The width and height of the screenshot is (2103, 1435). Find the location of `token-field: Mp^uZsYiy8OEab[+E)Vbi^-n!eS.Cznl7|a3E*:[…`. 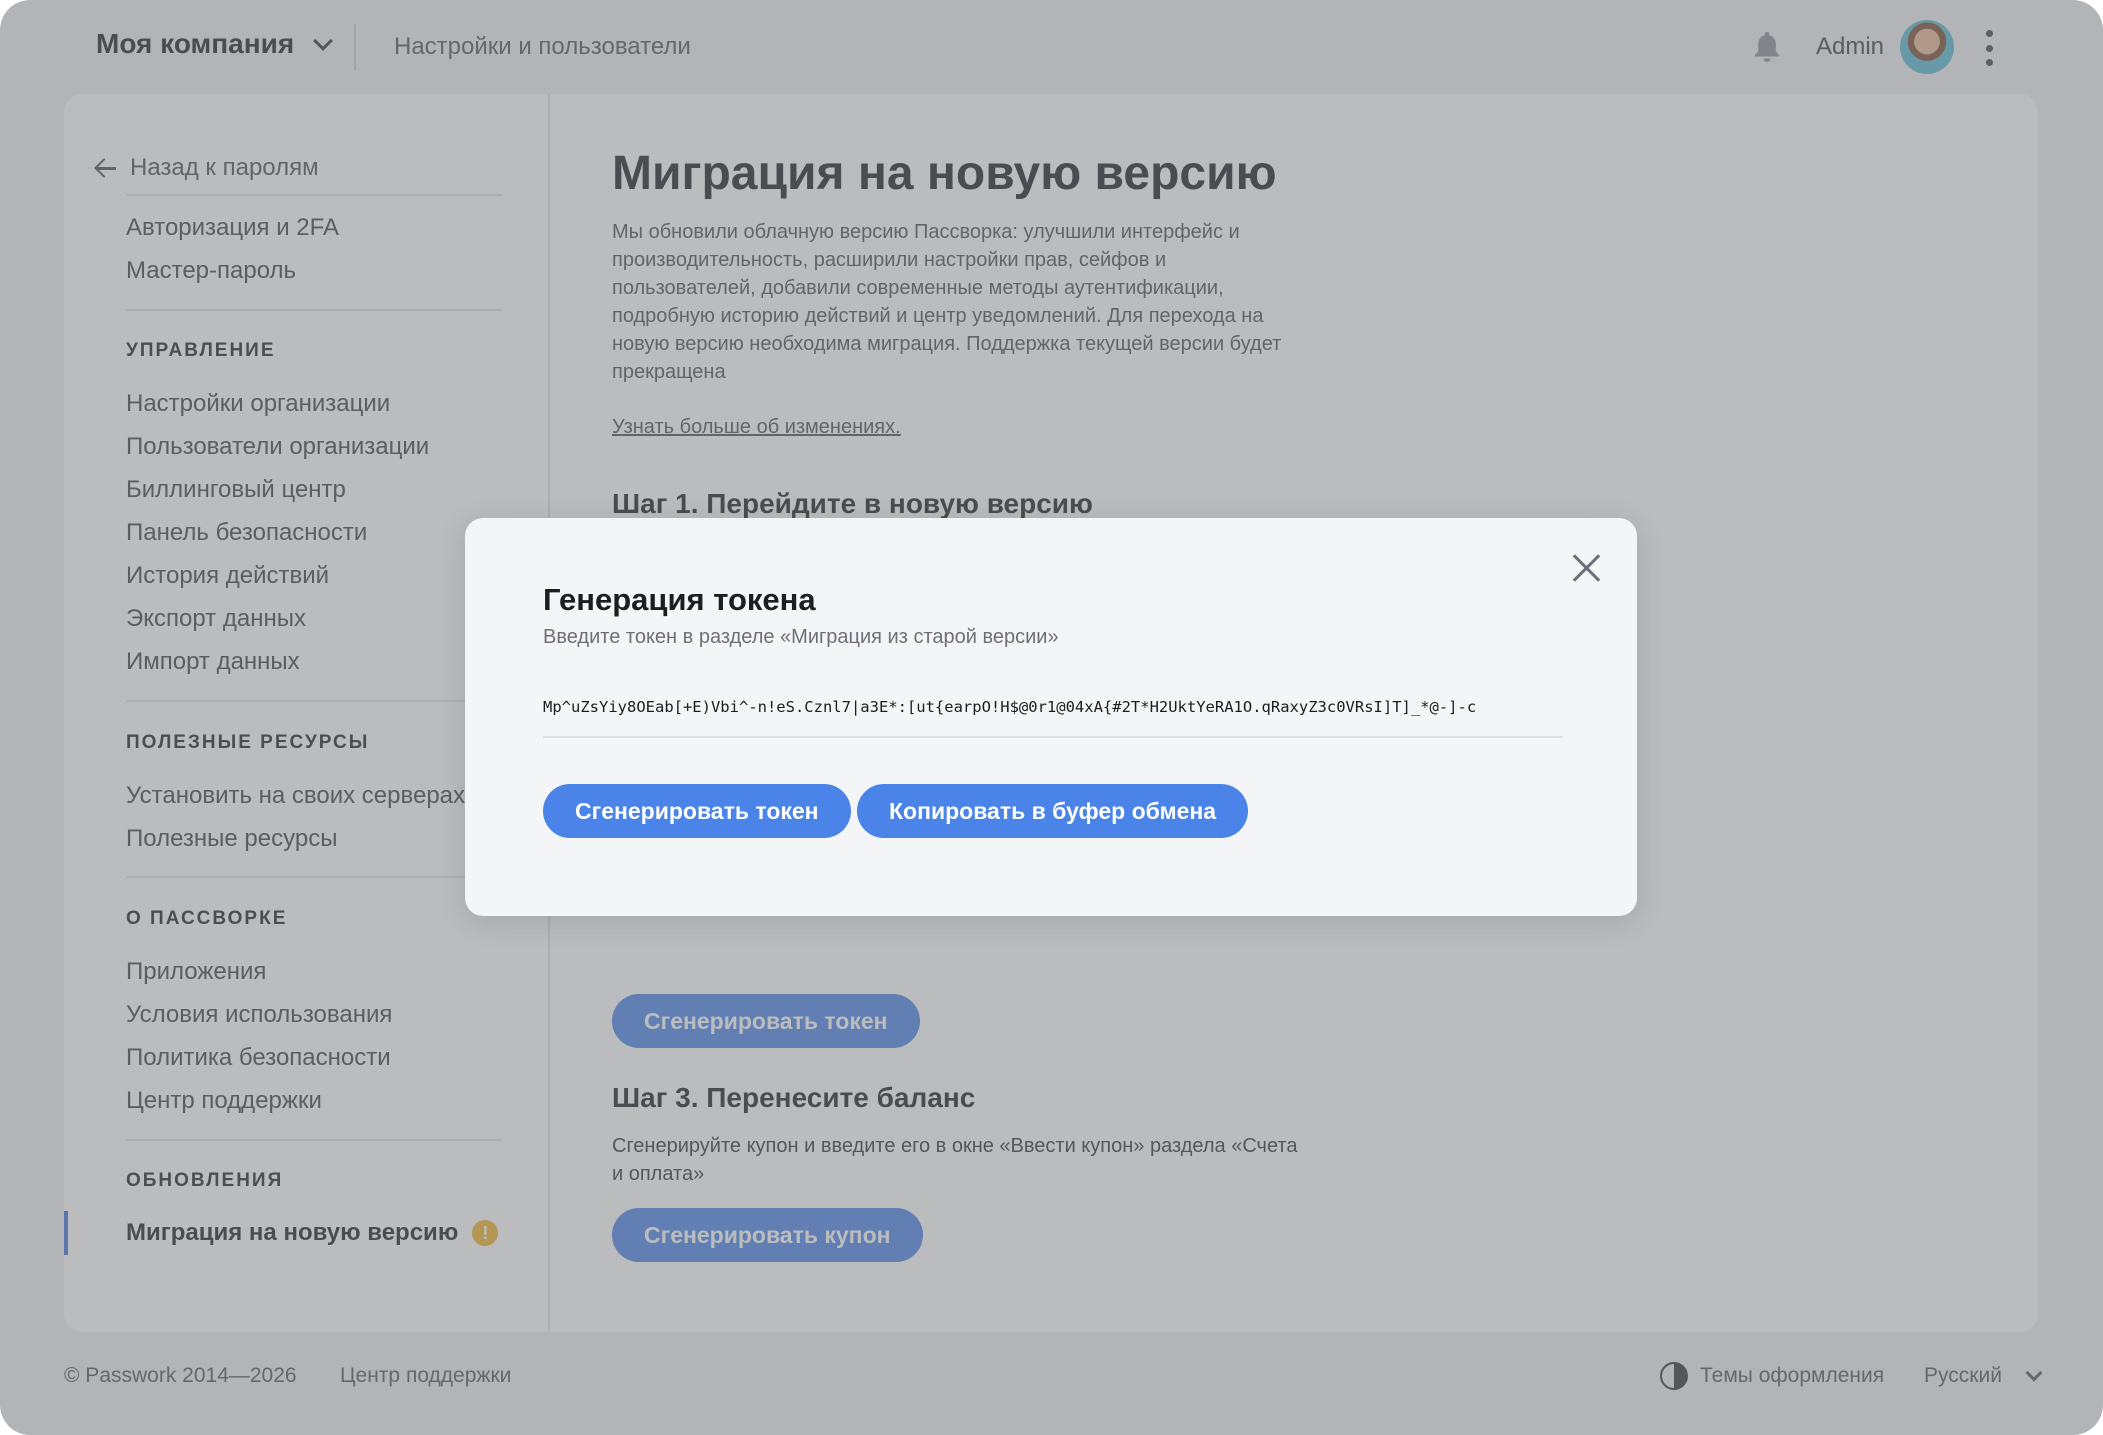

token-field: Mp^uZsYiy8OEab[+E)Vbi^-n!eS.Cznl7|a3E*:[… is located at coordinates (1053, 718).